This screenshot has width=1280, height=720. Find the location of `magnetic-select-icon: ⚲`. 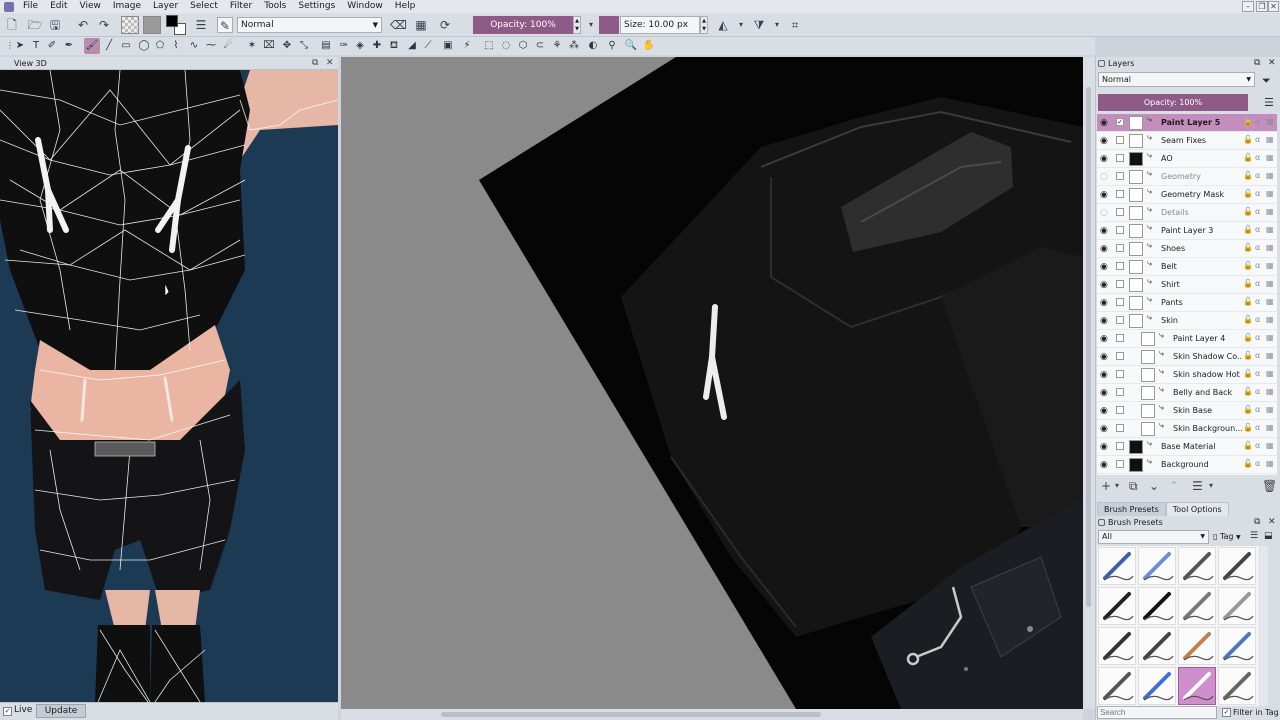

magnetic-select-icon: ⚲ is located at coordinates (612, 46).